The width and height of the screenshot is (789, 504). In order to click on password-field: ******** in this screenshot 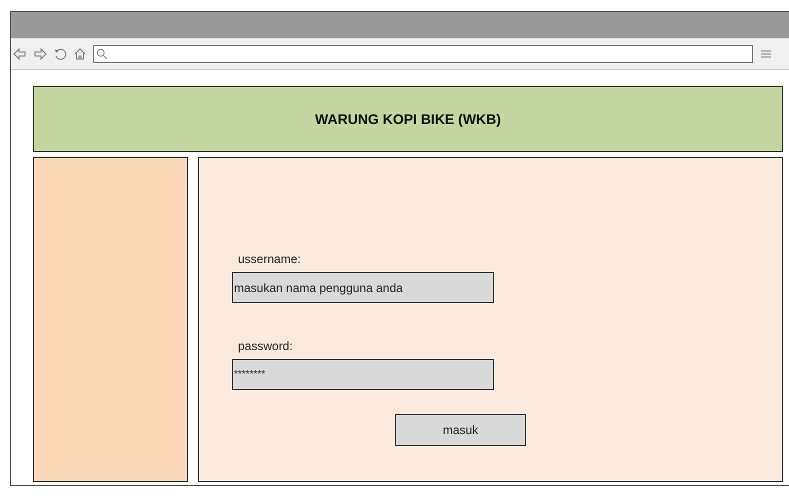, I will do `click(363, 374)`.